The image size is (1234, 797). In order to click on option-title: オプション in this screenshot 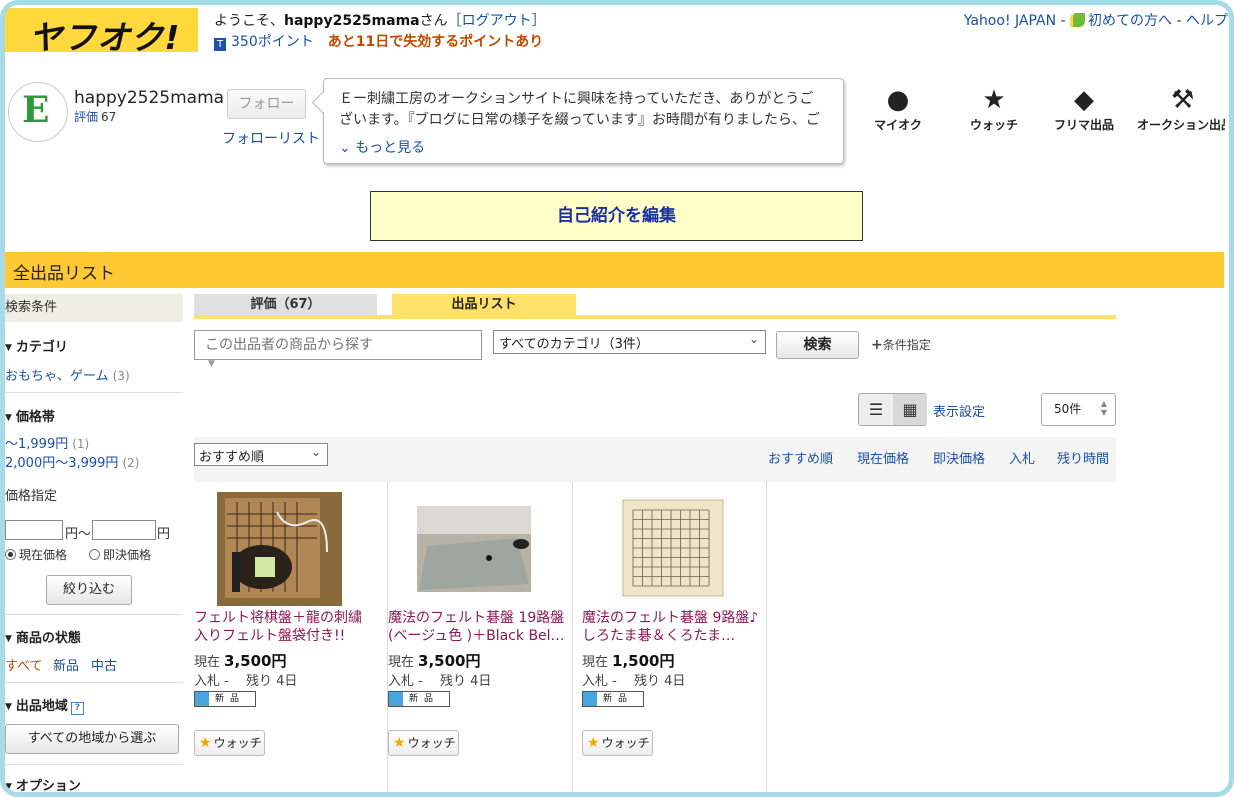, I will do `click(43, 784)`.